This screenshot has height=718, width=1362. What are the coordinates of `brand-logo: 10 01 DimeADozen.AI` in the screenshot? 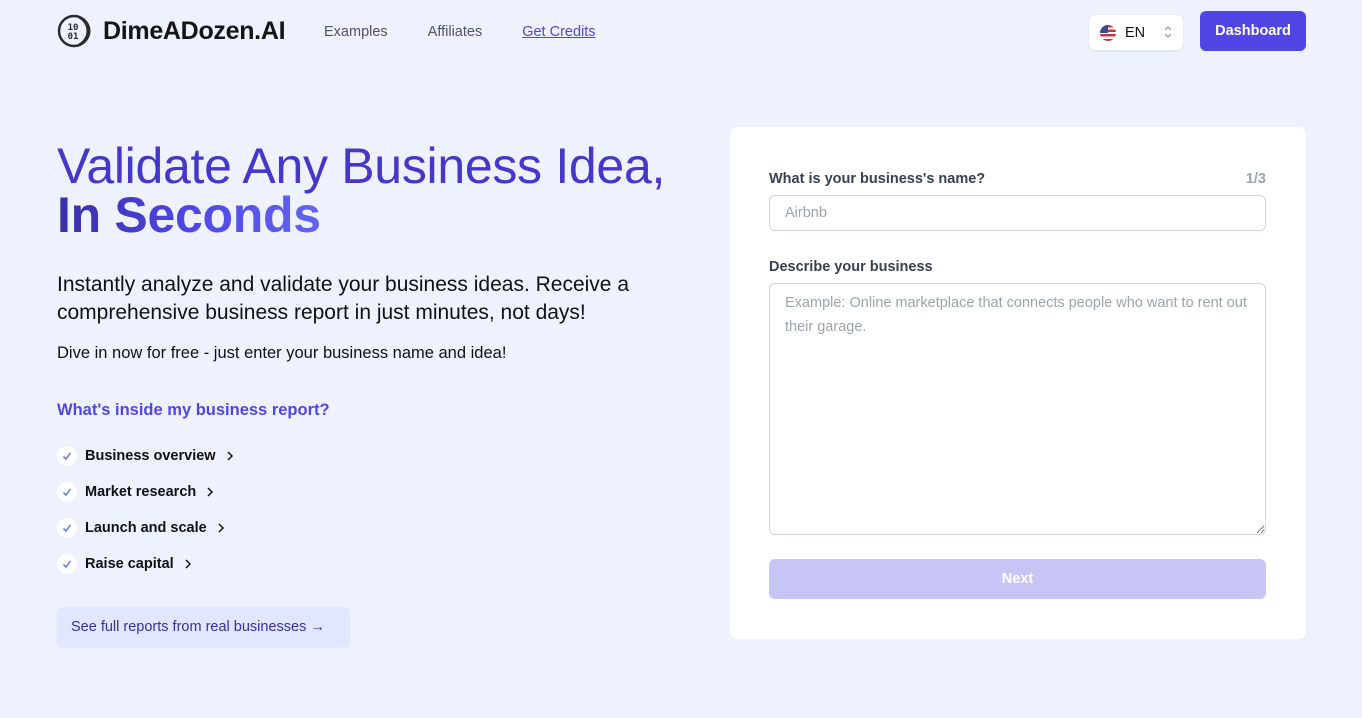 It's located at (171, 31).